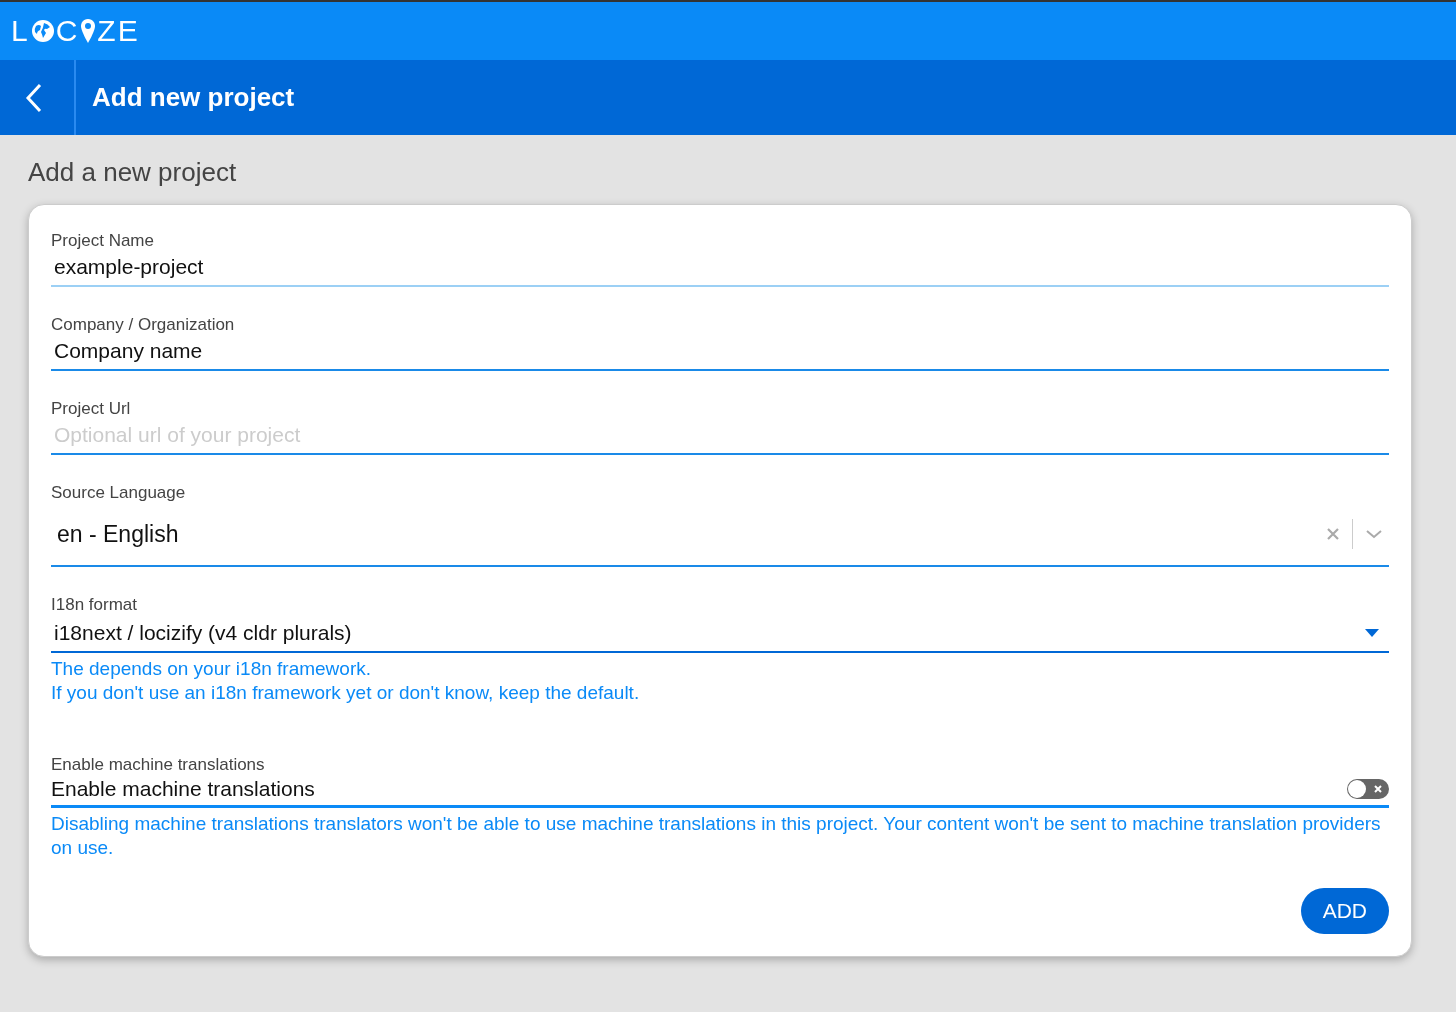 This screenshot has height=1012, width=1456. Describe the element at coordinates (716, 836) in the screenshot. I see `help-text: Disabling machine translations translators won't be able to use machine translations in this project. Your content won't be sent to machine translation providers on use.` at that location.